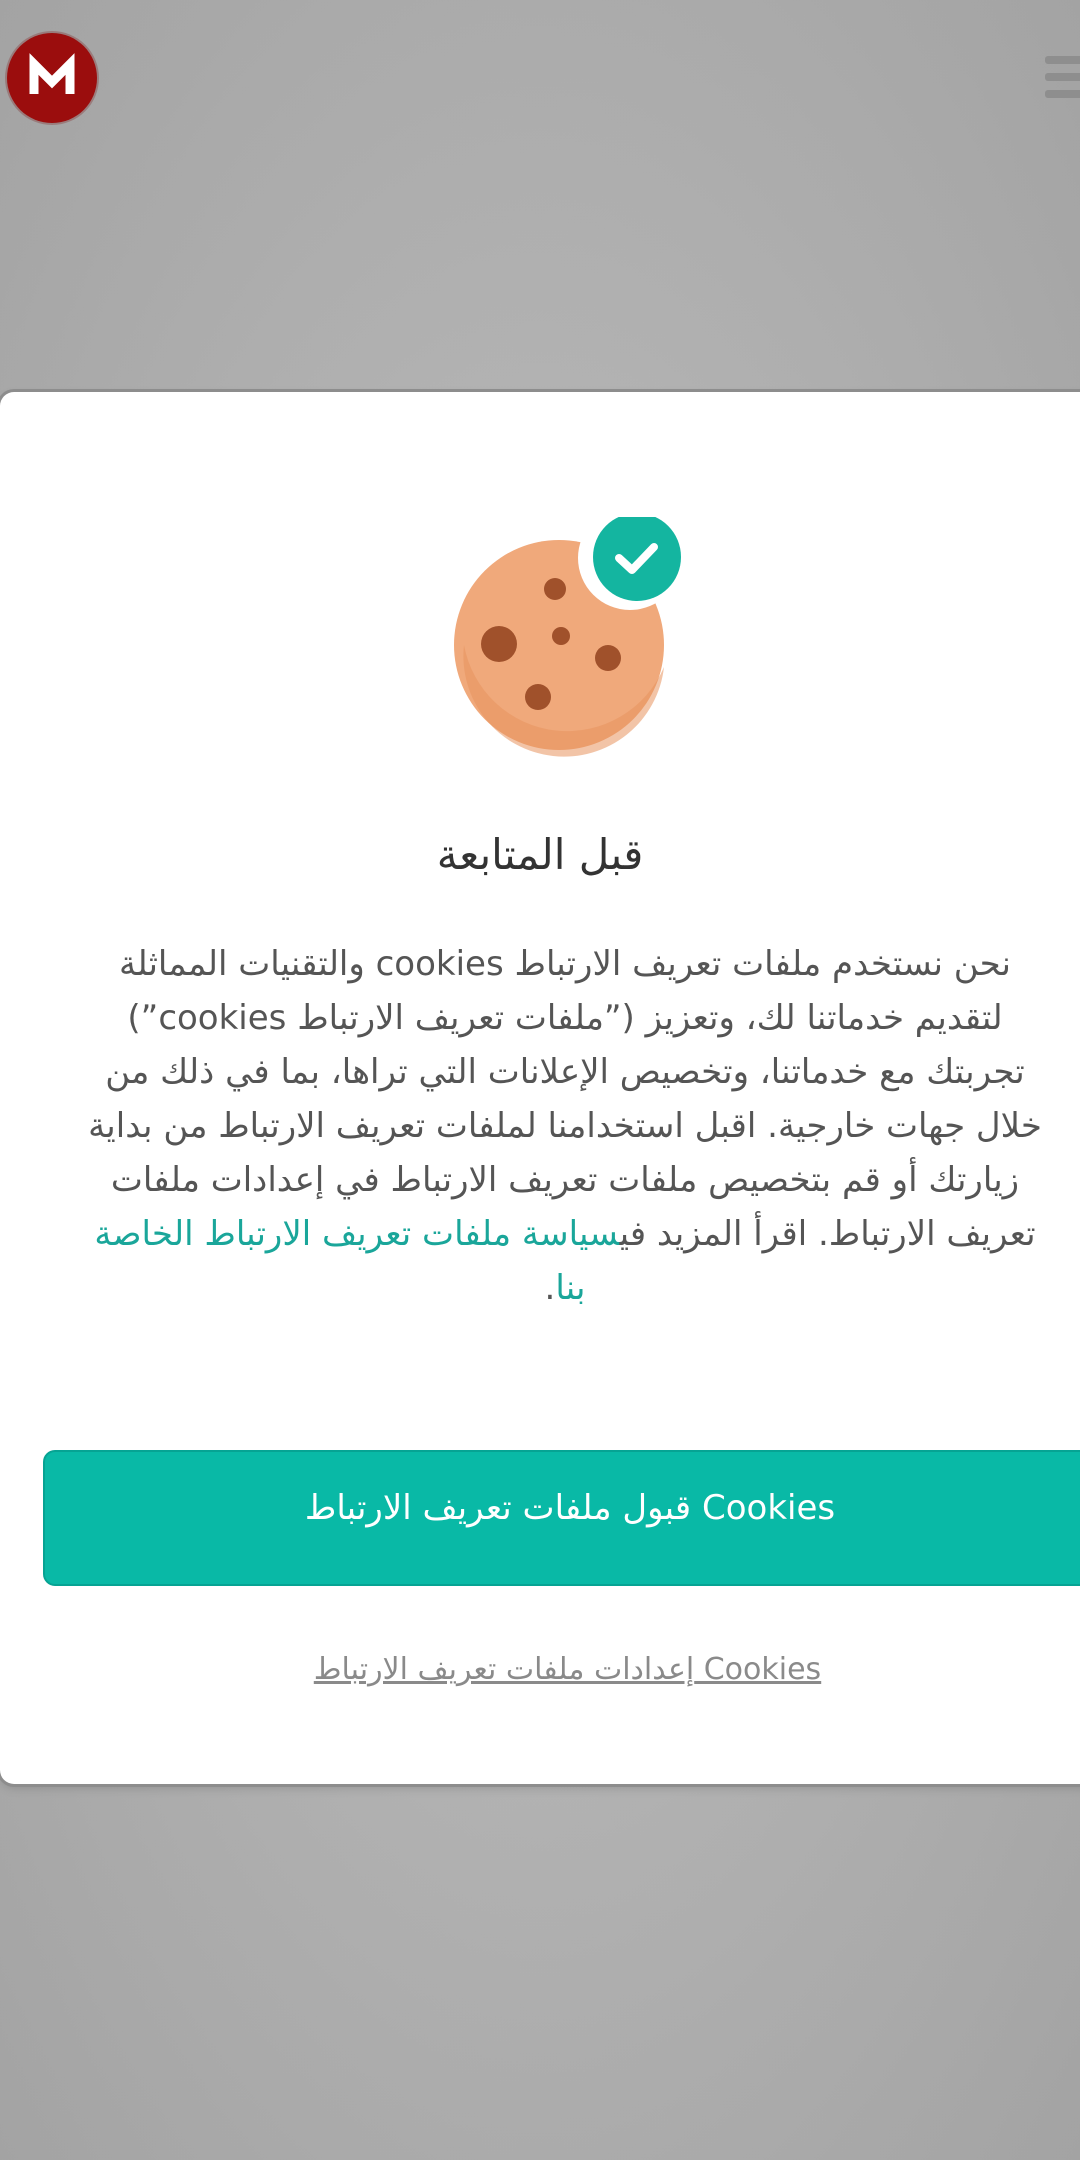 The image size is (1080, 2160). What do you see at coordinates (540, 854) in the screenshot?
I see `dialog-title: قبل المتابعة` at bounding box center [540, 854].